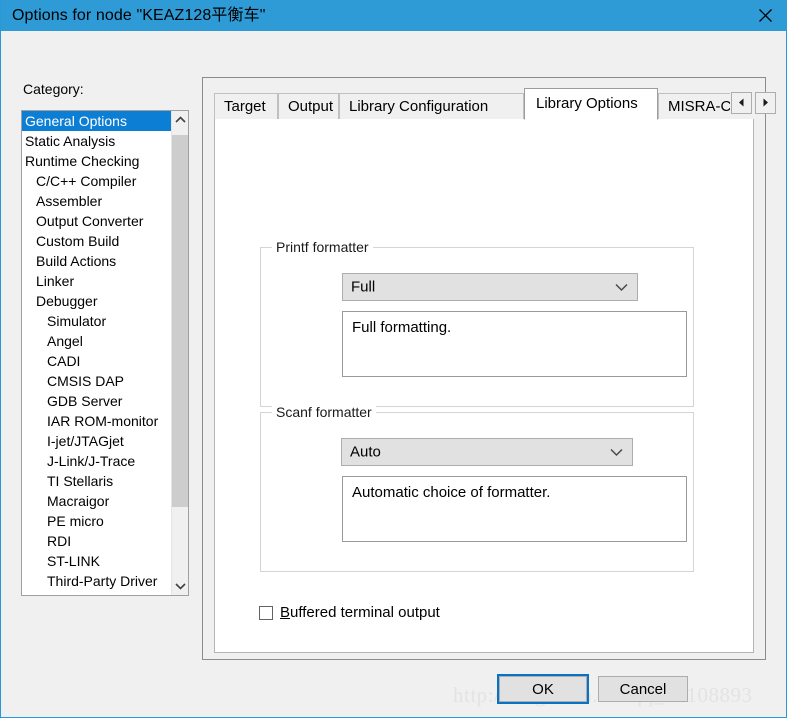 The width and height of the screenshot is (787, 718). Describe the element at coordinates (97, 321) in the screenshot. I see `category-item: Simulator` at that location.